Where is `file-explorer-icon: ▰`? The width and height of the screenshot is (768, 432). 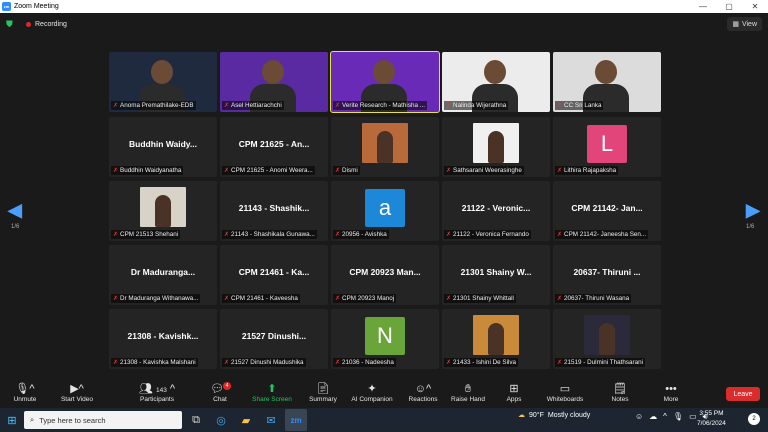 file-explorer-icon: ▰ is located at coordinates (246, 420).